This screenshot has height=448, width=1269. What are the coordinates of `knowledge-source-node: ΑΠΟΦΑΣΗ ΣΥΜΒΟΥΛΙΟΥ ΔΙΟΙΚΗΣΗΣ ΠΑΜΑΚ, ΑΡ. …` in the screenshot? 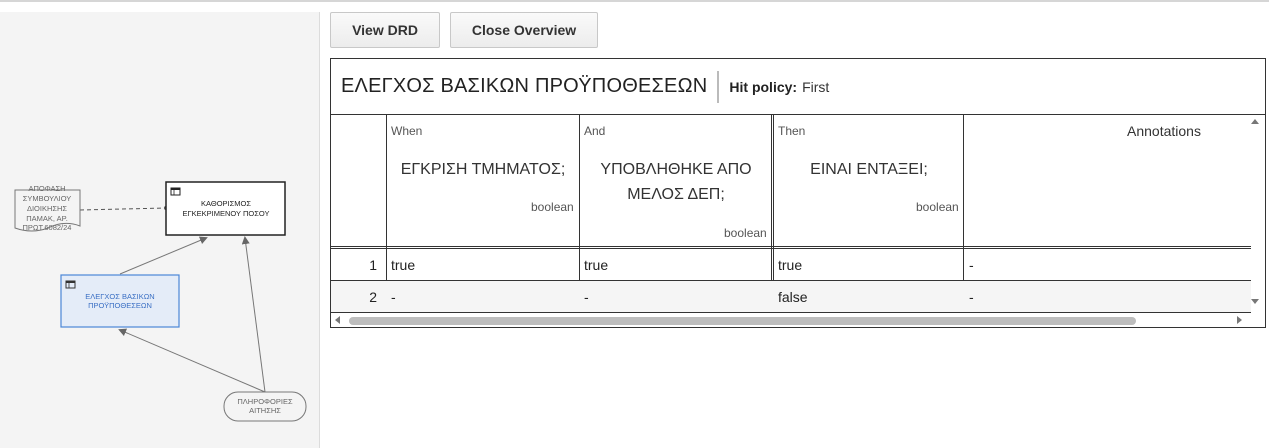 It's located at (47, 208).